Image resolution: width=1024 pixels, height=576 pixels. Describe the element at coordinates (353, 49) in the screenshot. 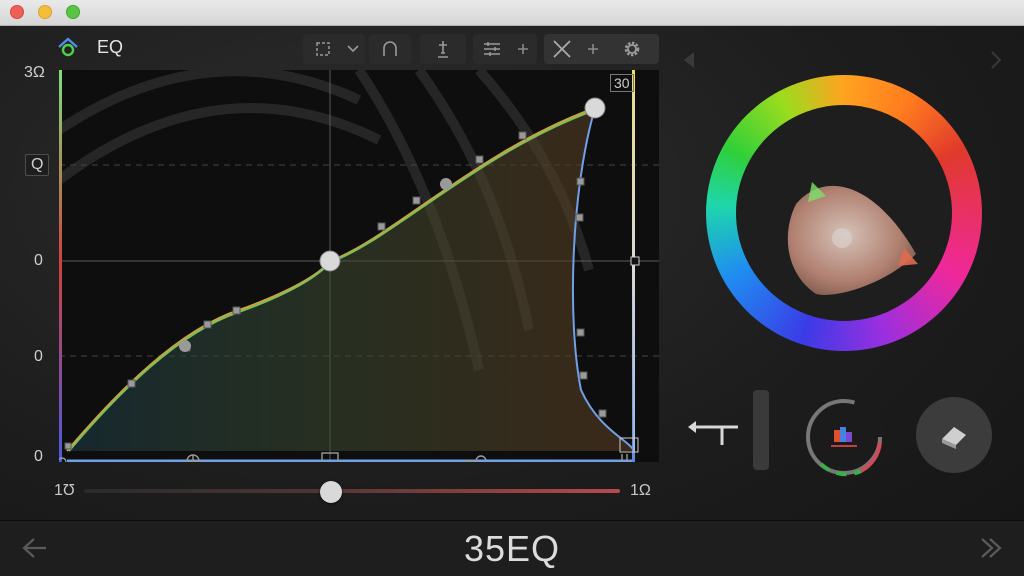

I see `chevron-down-icon` at that location.